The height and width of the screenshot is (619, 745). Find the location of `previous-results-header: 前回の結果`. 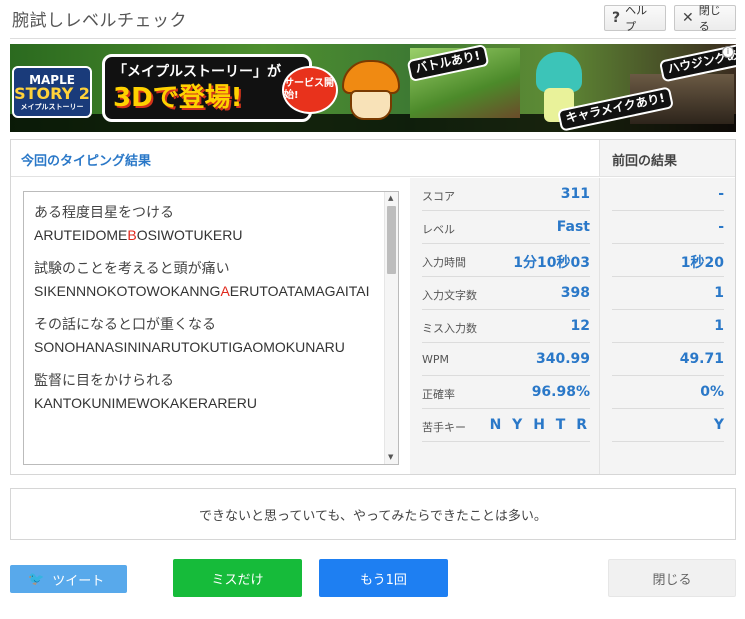

previous-results-header: 前回の結果 is located at coordinates (667, 158).